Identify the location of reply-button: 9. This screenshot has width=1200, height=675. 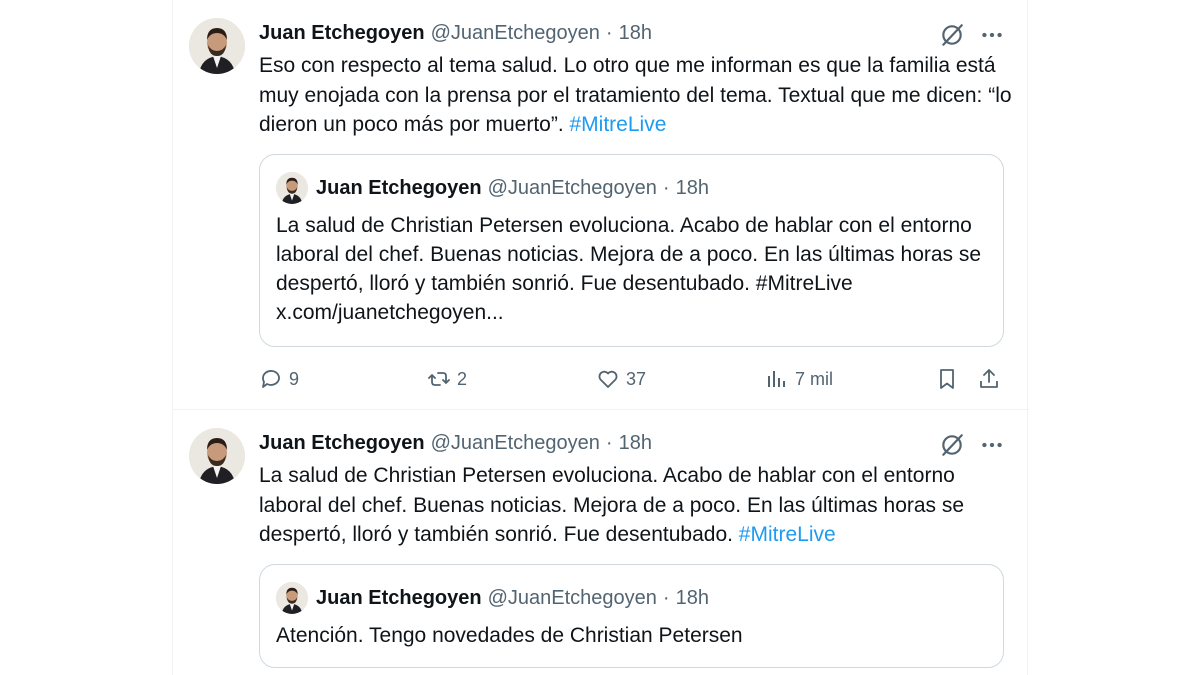
(279, 379).